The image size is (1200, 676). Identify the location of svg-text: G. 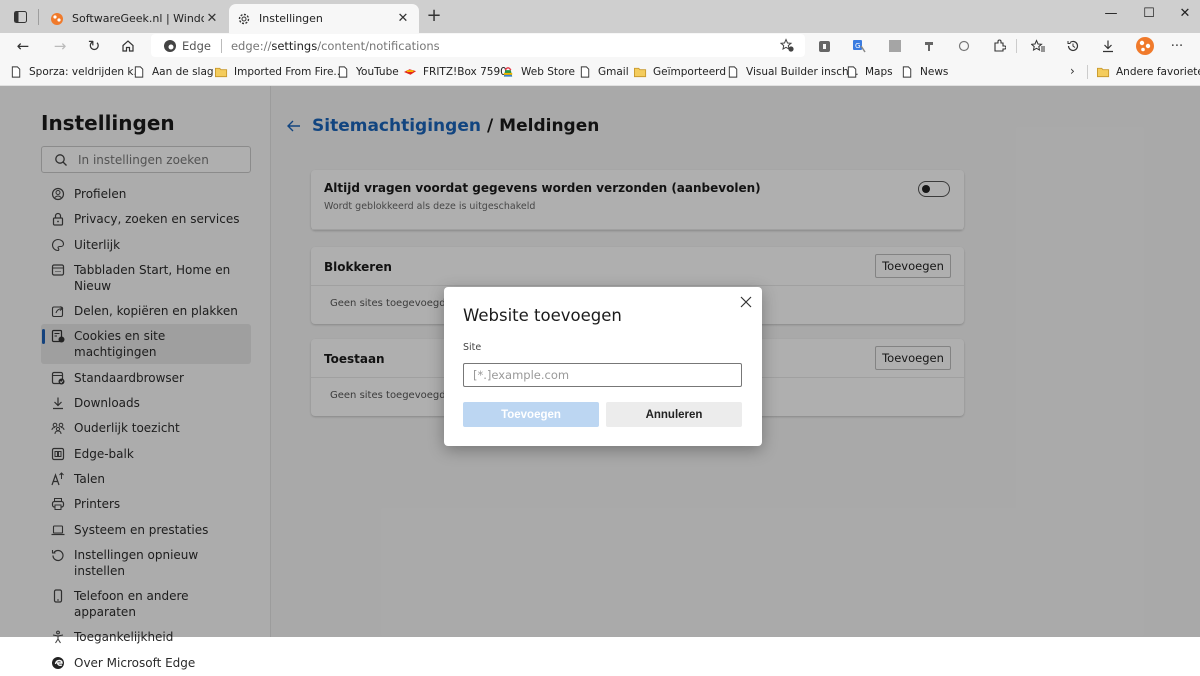
(857, 46).